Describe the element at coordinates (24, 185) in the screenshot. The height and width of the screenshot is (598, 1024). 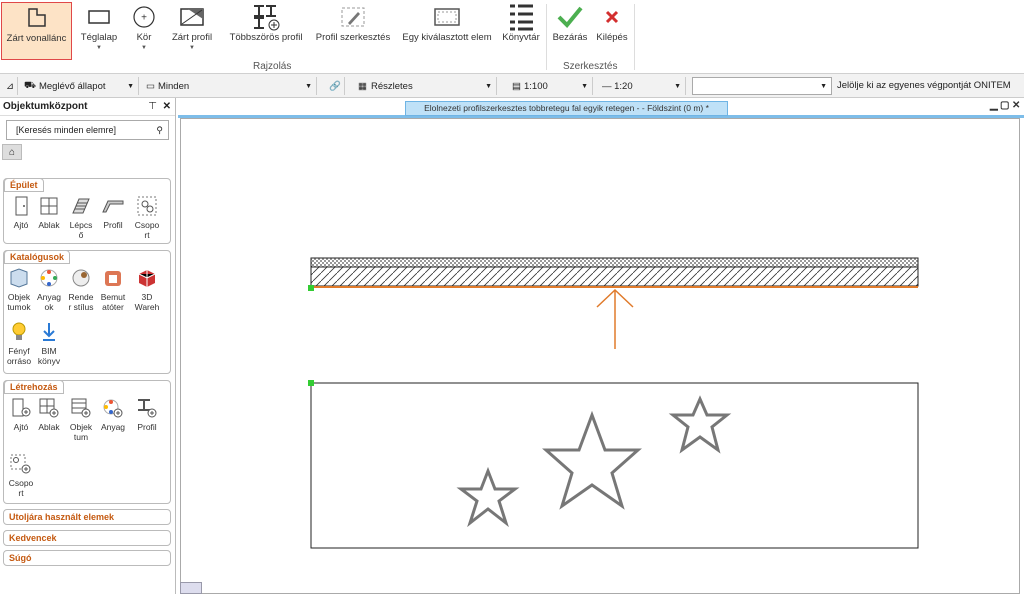
I see `section-building-title: Épület` at that location.